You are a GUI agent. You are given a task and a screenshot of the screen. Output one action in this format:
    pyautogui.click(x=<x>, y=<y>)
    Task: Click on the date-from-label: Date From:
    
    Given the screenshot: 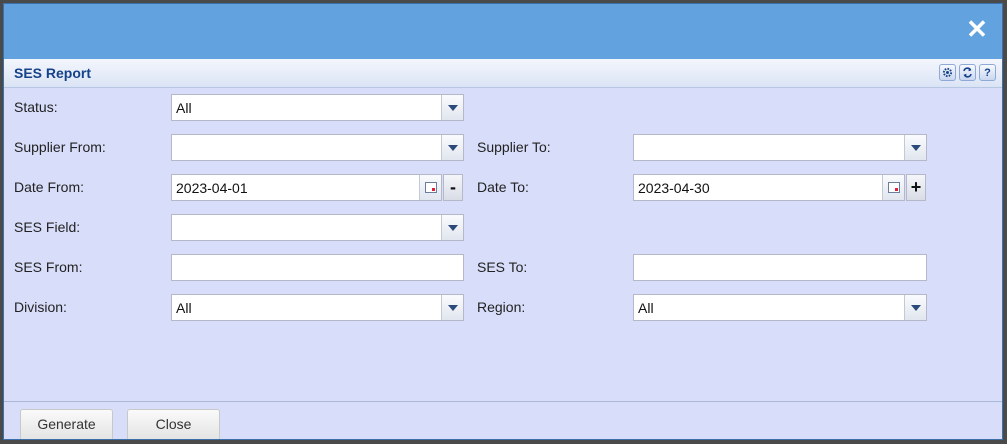 What is the action you would take?
    pyautogui.click(x=49, y=187)
    